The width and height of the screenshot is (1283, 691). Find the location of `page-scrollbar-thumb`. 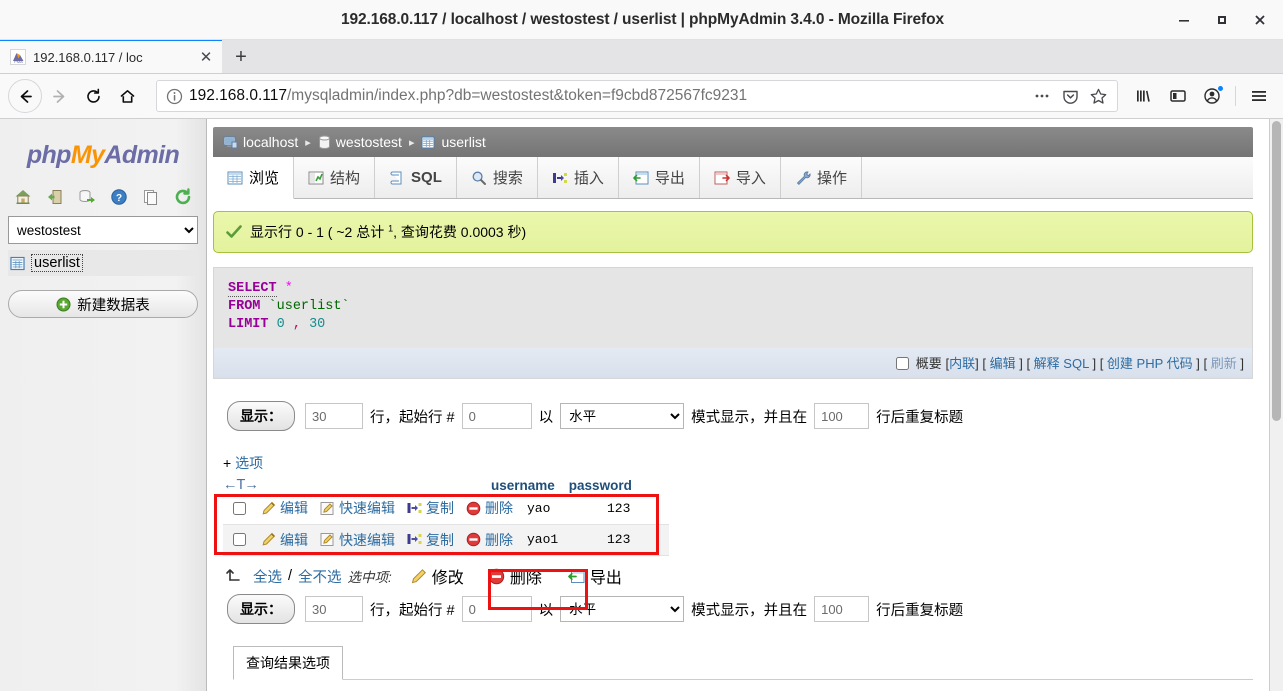

page-scrollbar-thumb is located at coordinates (1276, 271).